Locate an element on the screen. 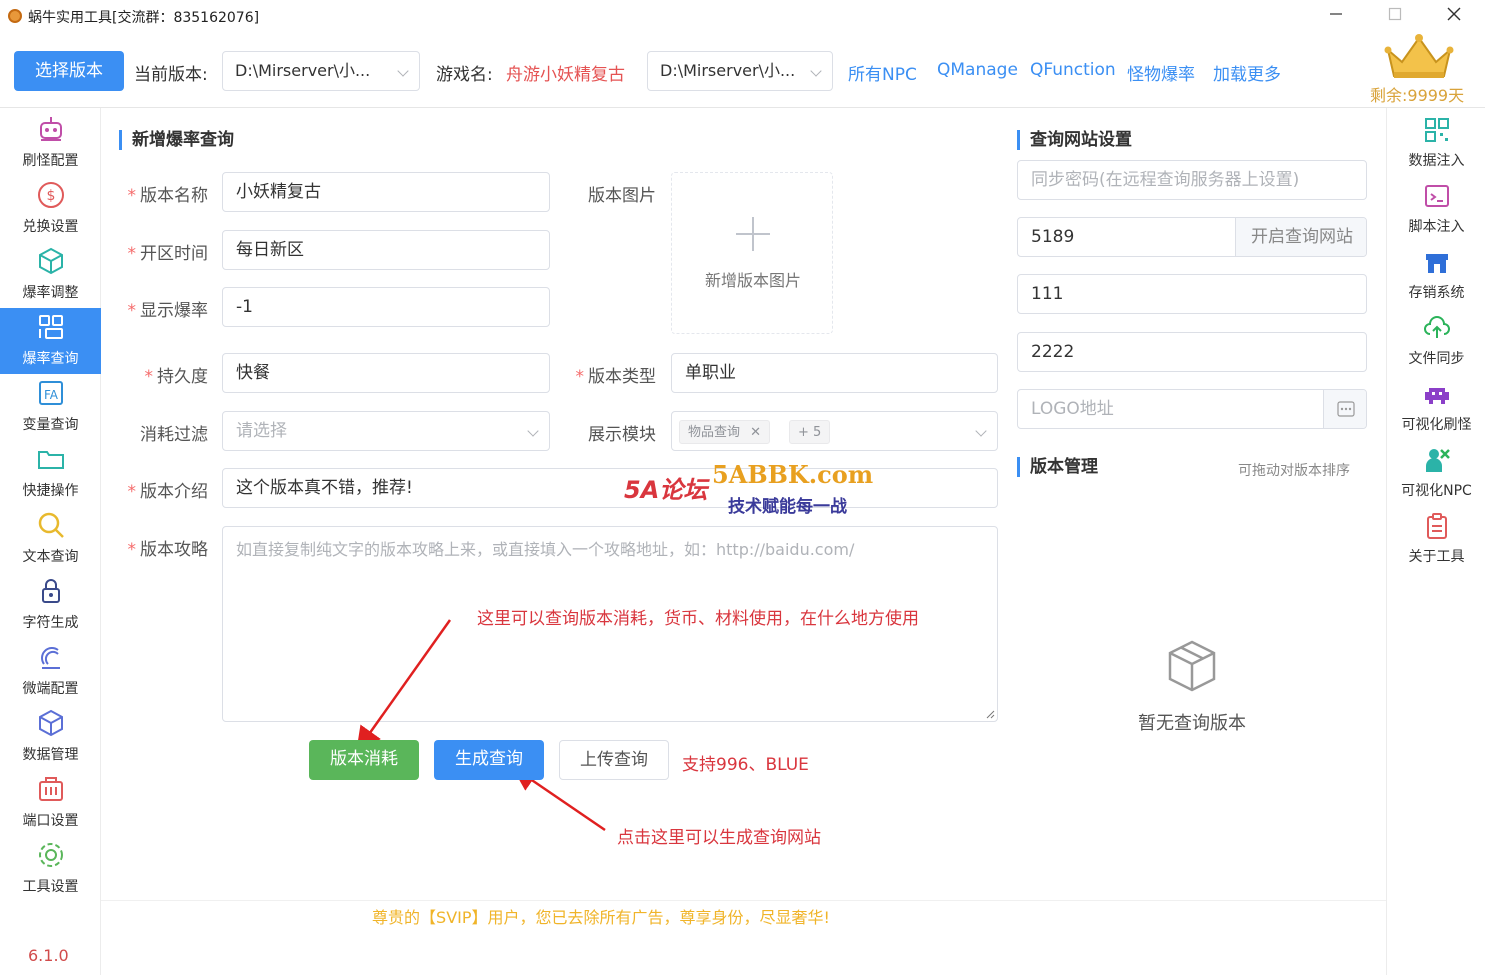 The width and height of the screenshot is (1485, 975). sidebar-item-script-inject: 脚本注入 is located at coordinates (1436, 211).